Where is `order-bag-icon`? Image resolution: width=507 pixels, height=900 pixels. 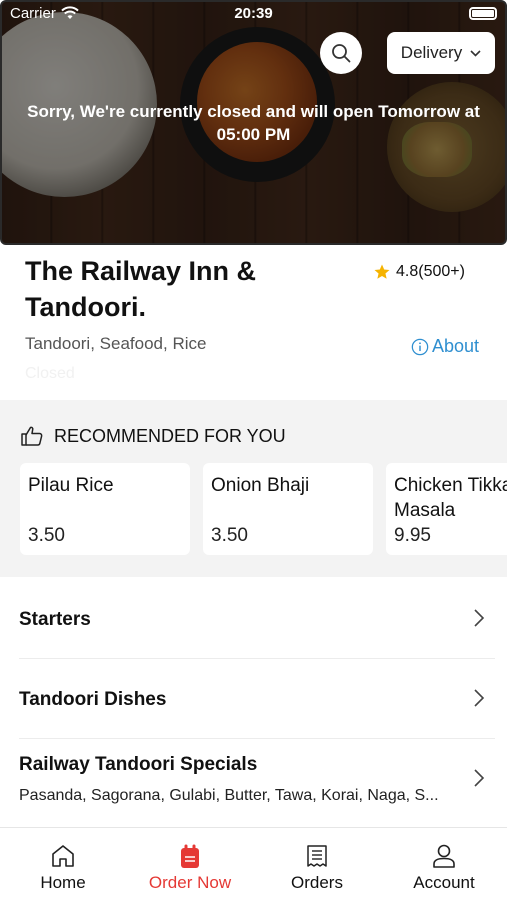
order-bag-icon is located at coordinates (190, 856).